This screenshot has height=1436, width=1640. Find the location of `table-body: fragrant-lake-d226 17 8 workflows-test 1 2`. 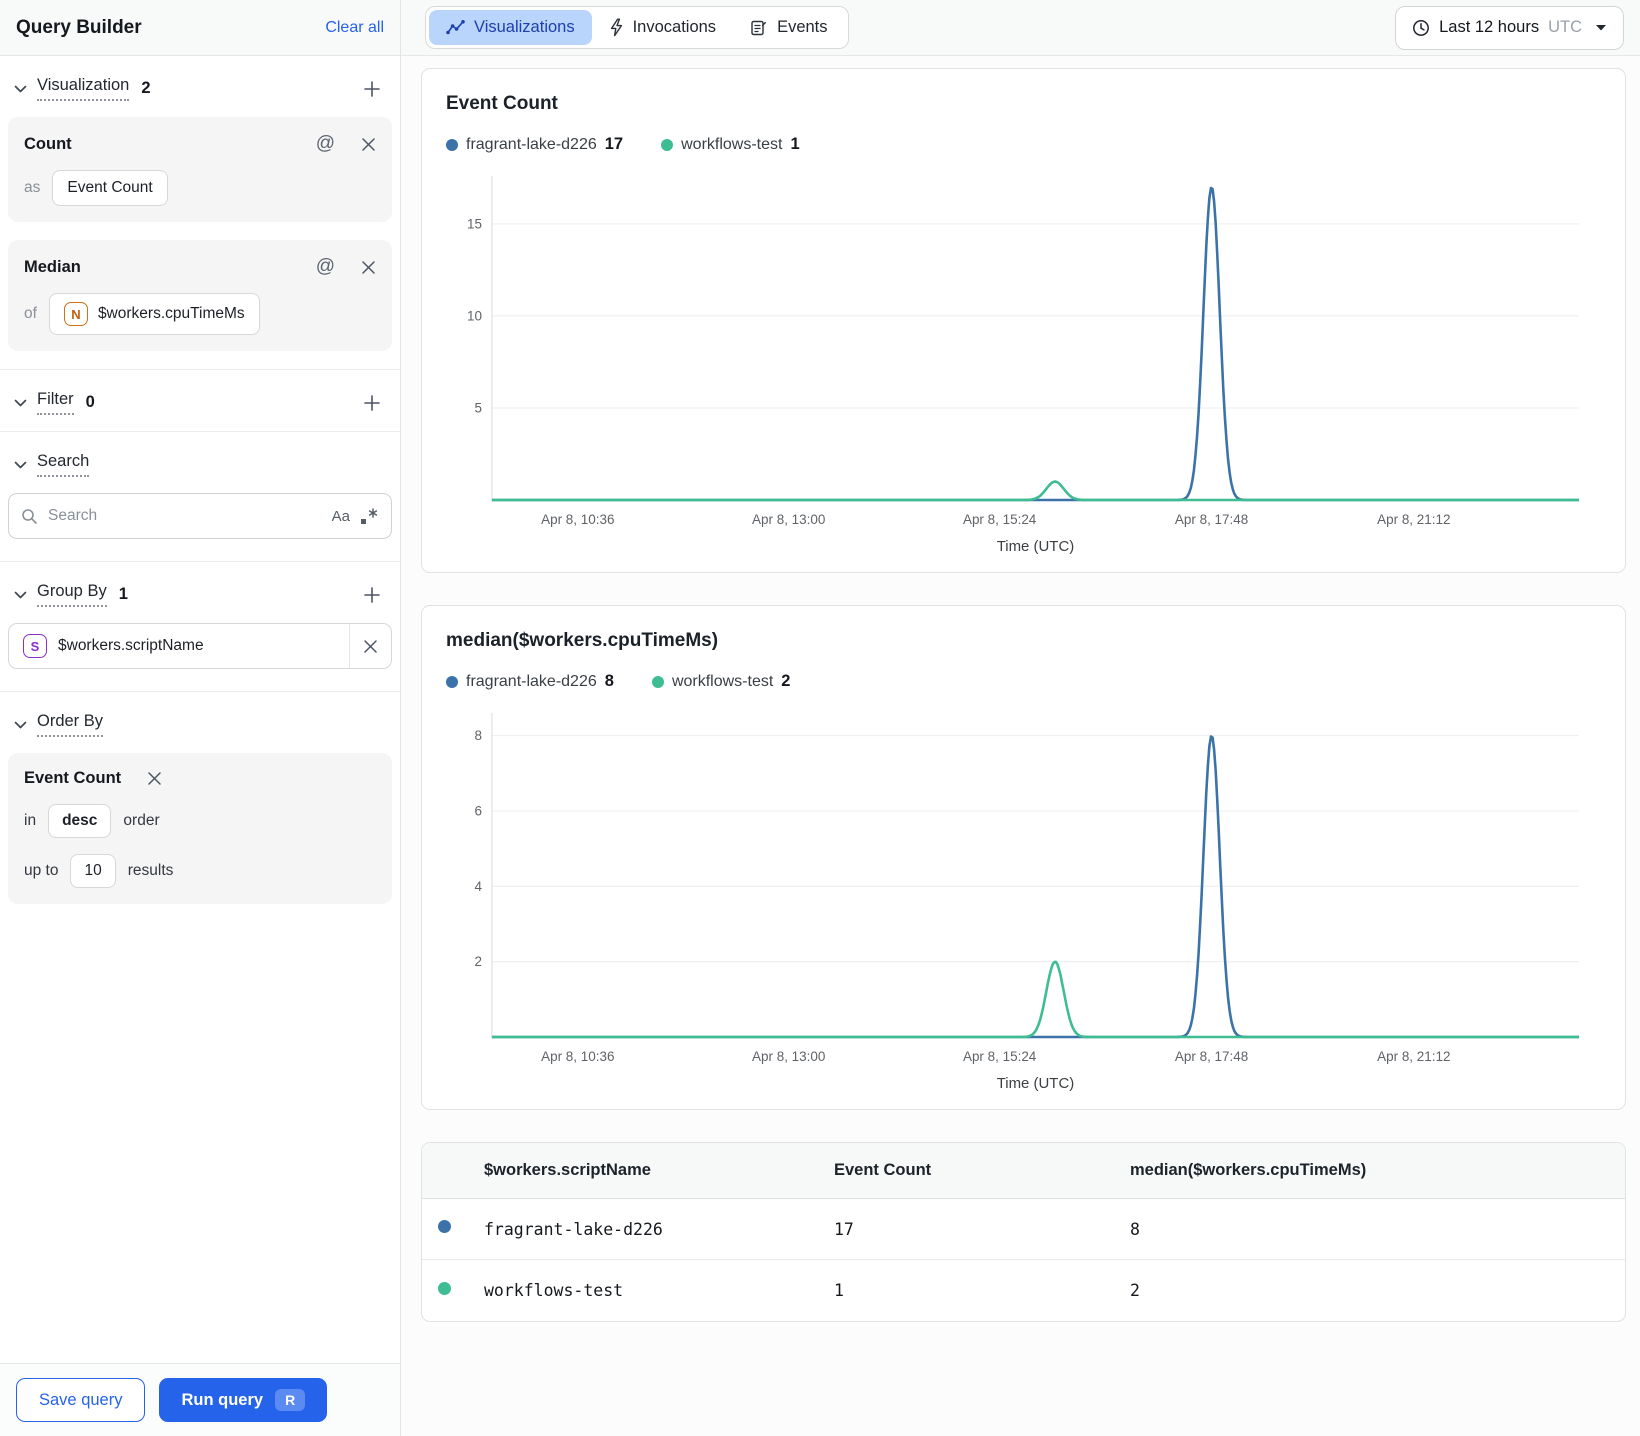

table-body: fragrant-lake-d226 17 8 workflows-test 1 2 is located at coordinates (1023, 1260).